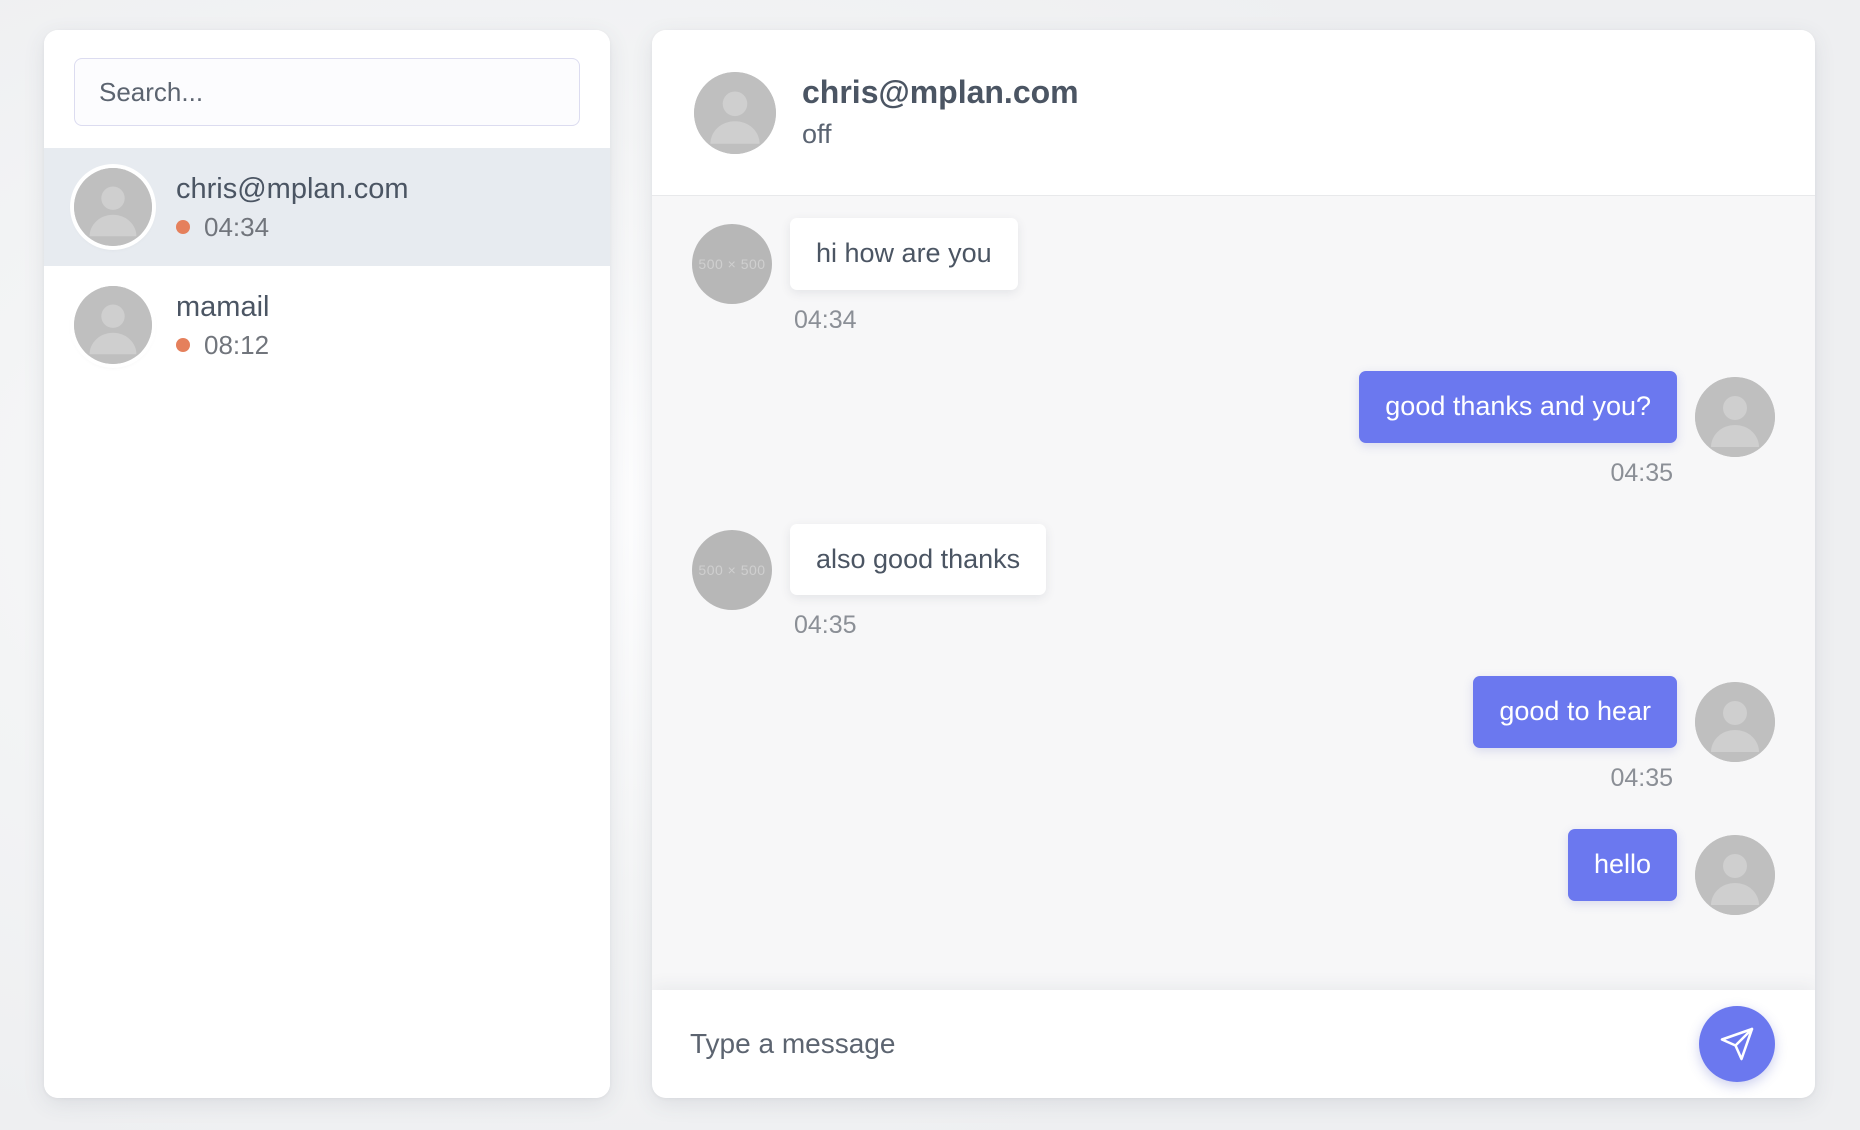 Image resolution: width=1860 pixels, height=1130 pixels. Describe the element at coordinates (223, 306) in the screenshot. I see `conversation-name: mamail` at that location.